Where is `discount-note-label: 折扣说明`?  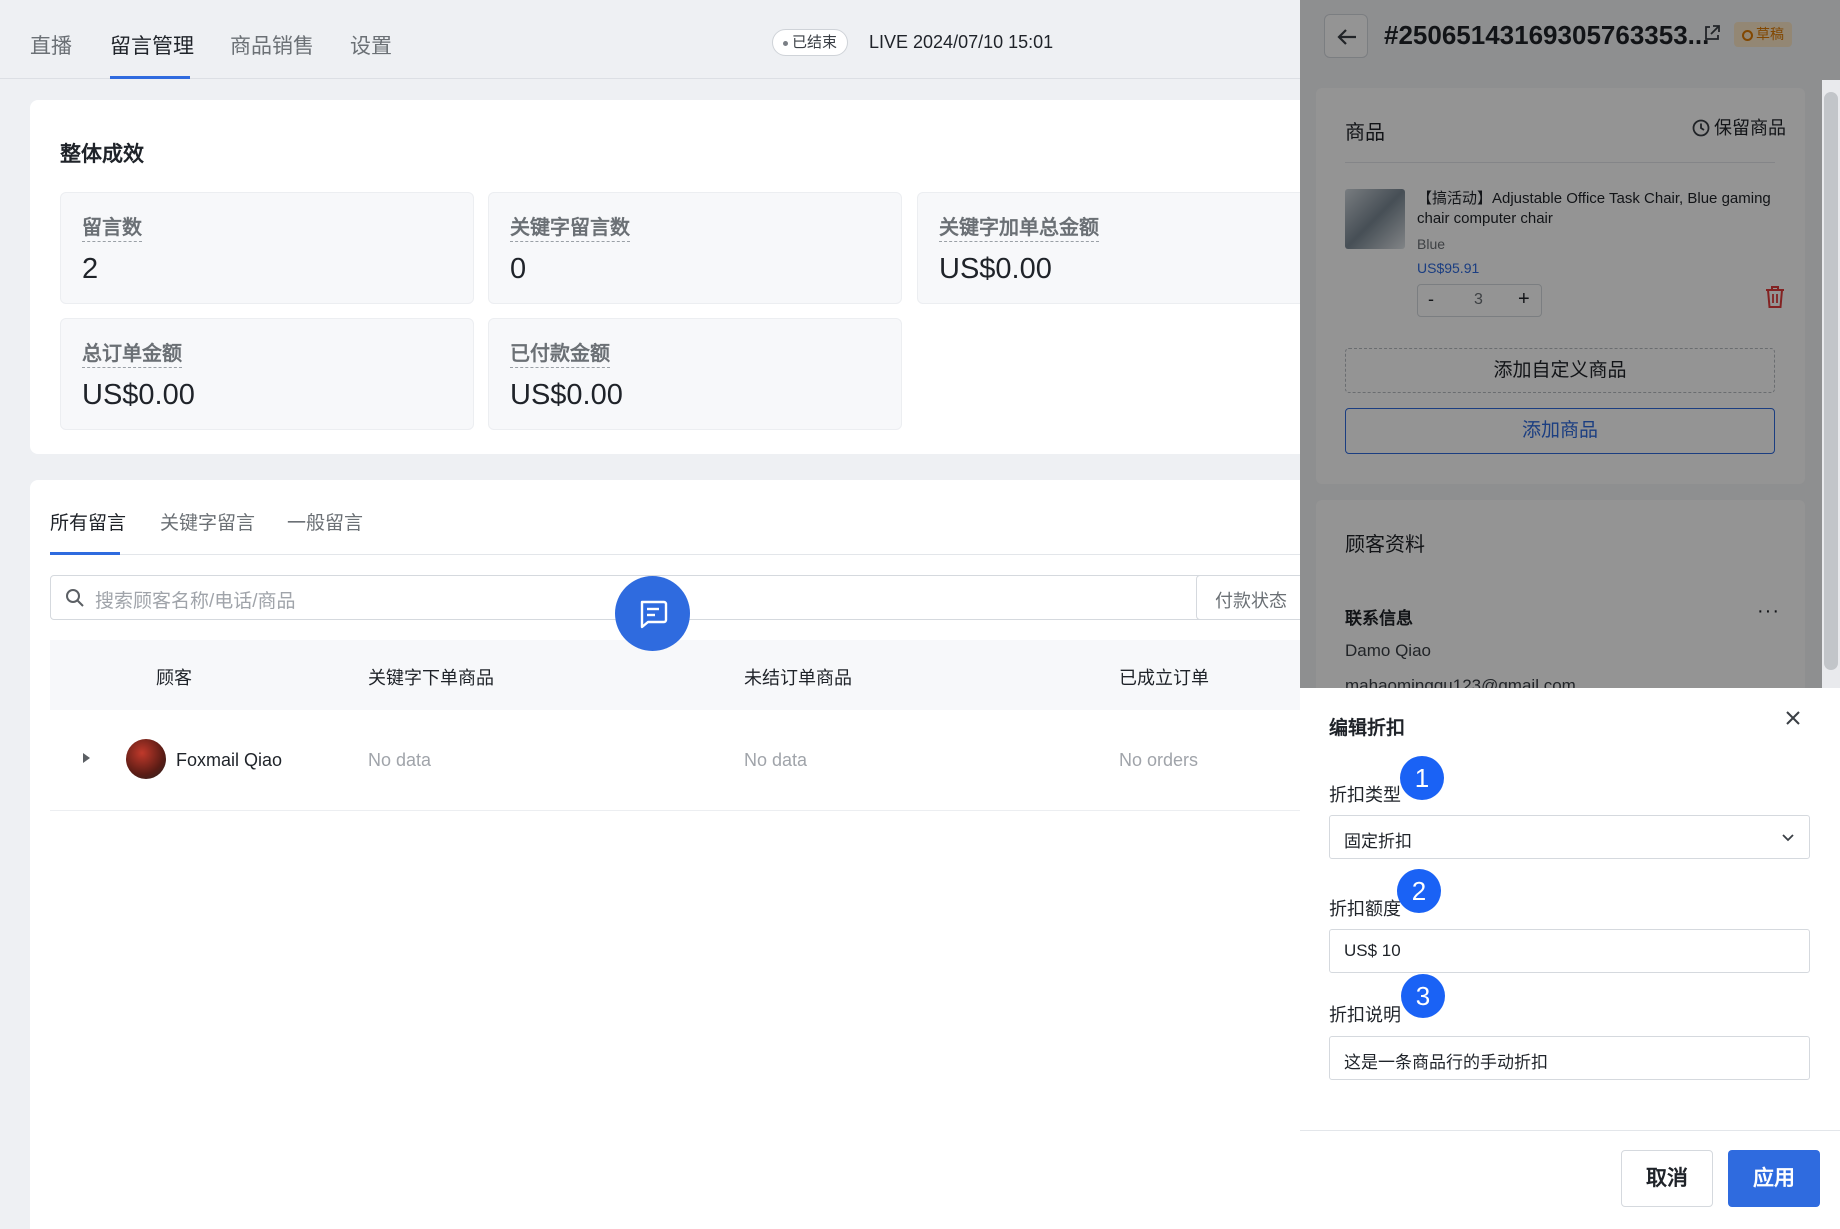 discount-note-label: 折扣说明 is located at coordinates (1365, 1015).